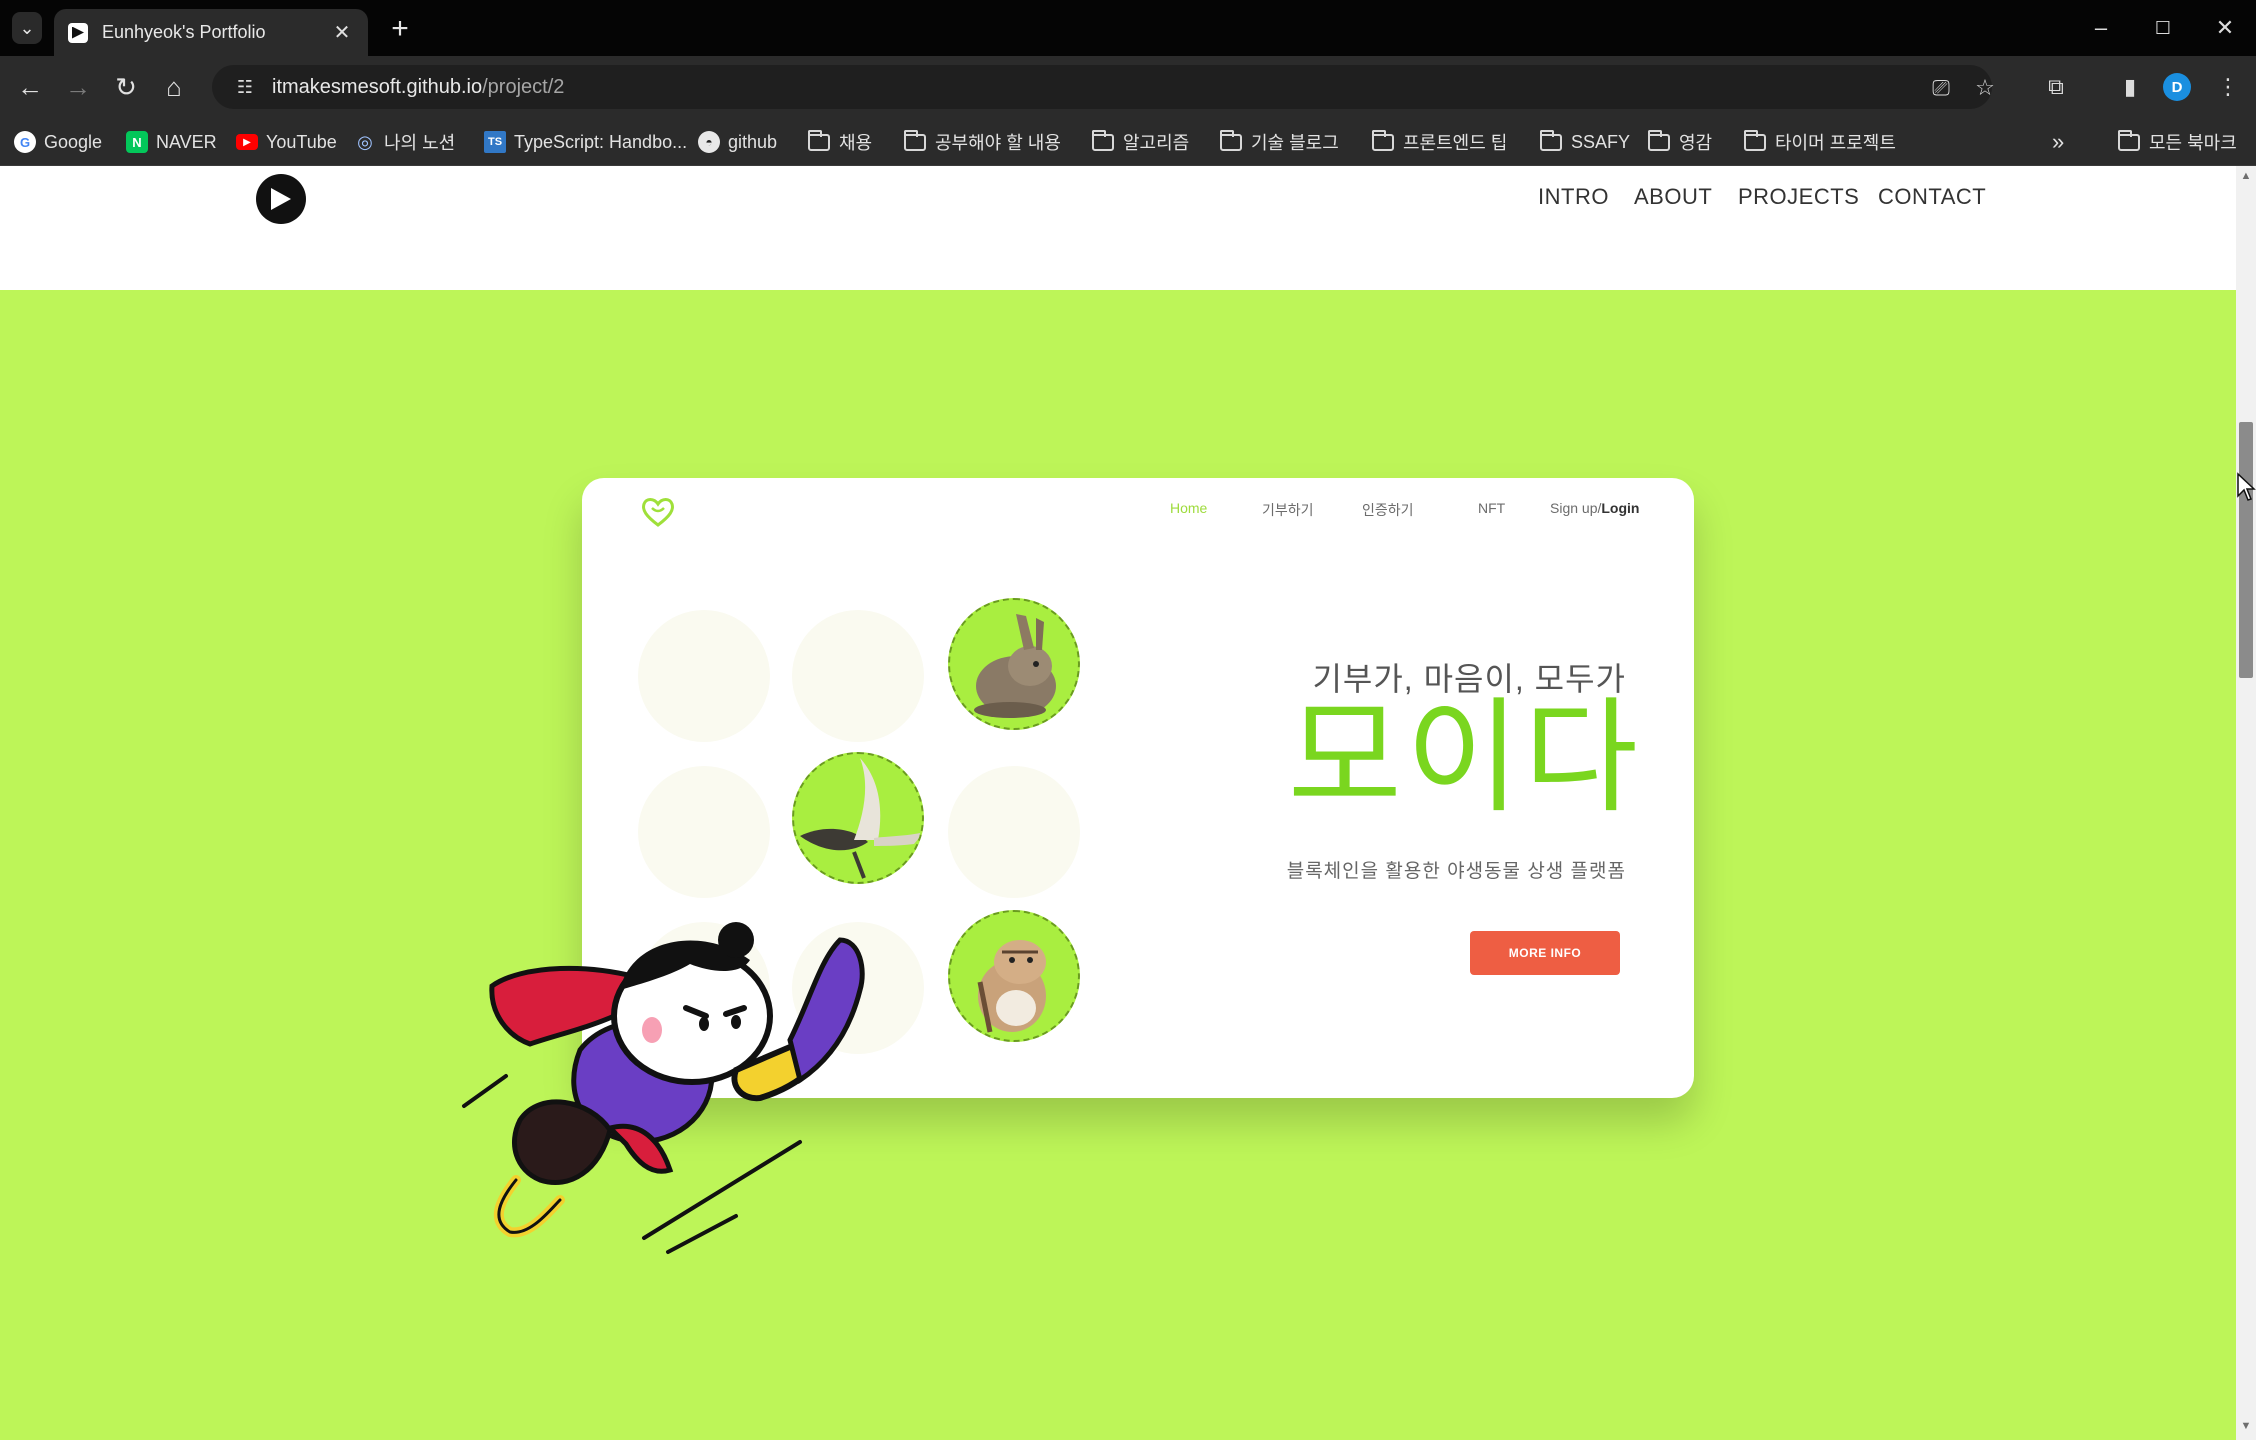 This screenshot has width=2256, height=1440. Describe the element at coordinates (27, 28) in the screenshot. I see `tab-search-icon: ⌄` at that location.